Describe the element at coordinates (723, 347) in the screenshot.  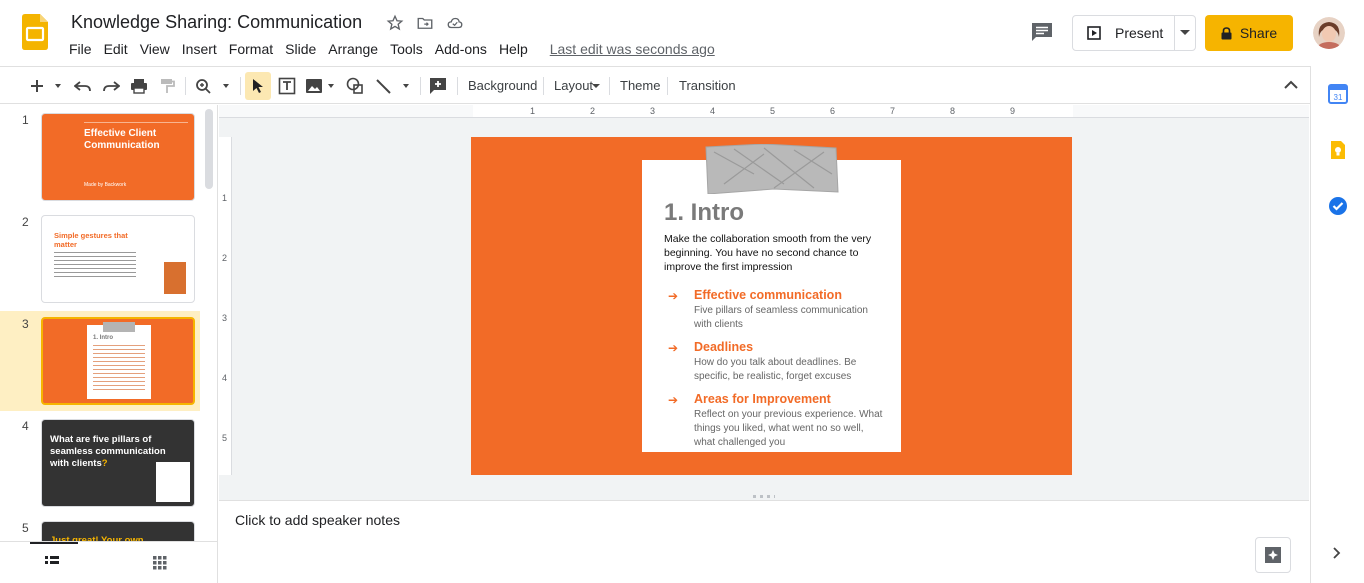
I see `bullet-title: Deadlines` at that location.